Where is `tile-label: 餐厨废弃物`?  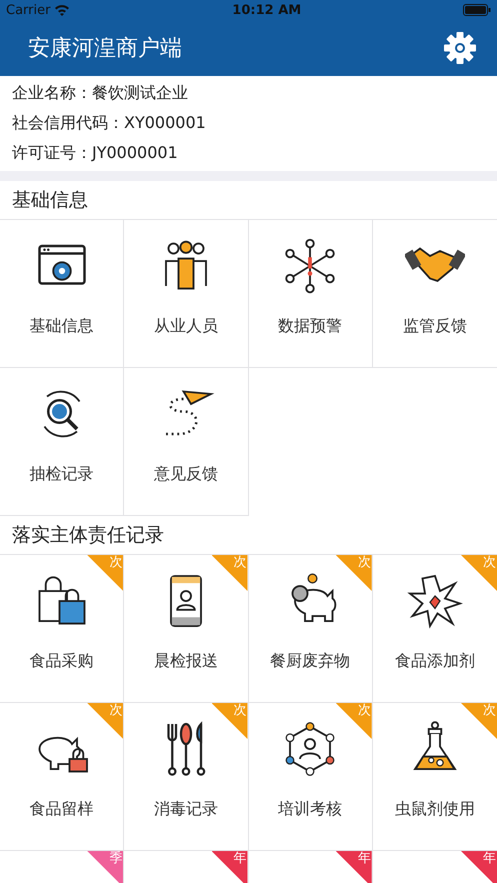
tile-label: 餐厨废弃物 is located at coordinates (310, 661).